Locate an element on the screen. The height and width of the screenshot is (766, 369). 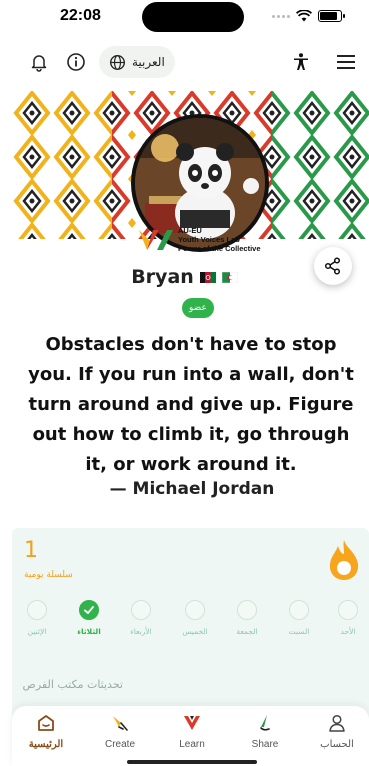
day-item: الأربعاء is located at coordinates (141, 618).